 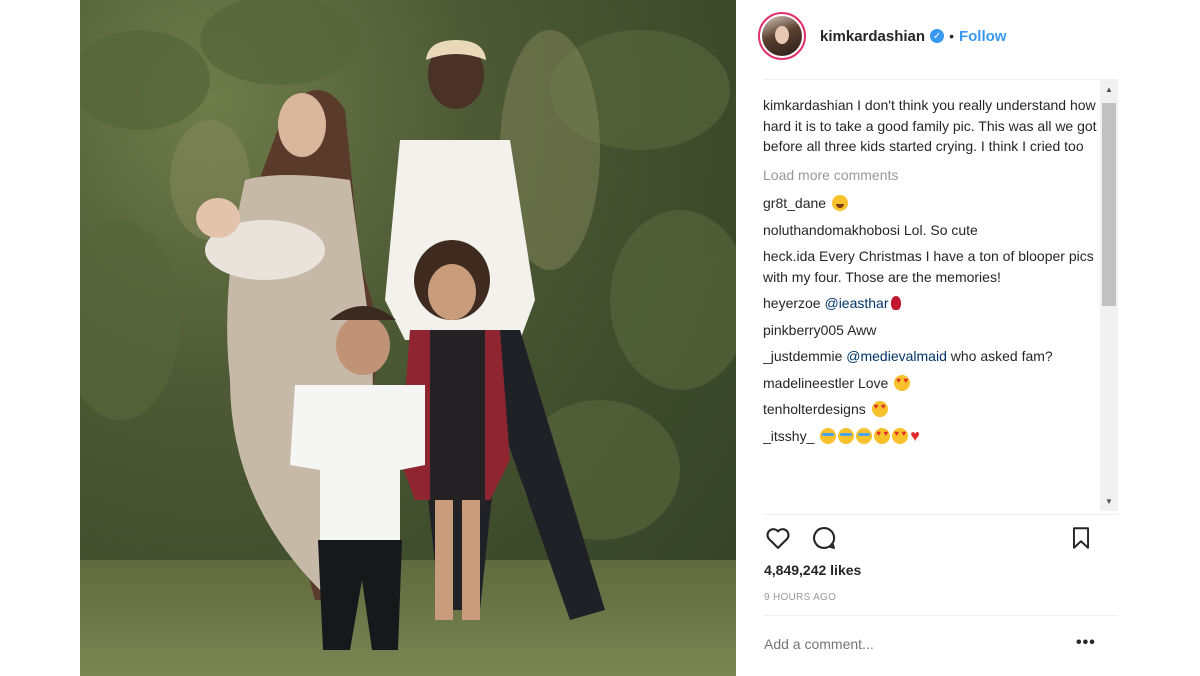 I want to click on comment: _itsshy_ ♥, so click(x=930, y=437).